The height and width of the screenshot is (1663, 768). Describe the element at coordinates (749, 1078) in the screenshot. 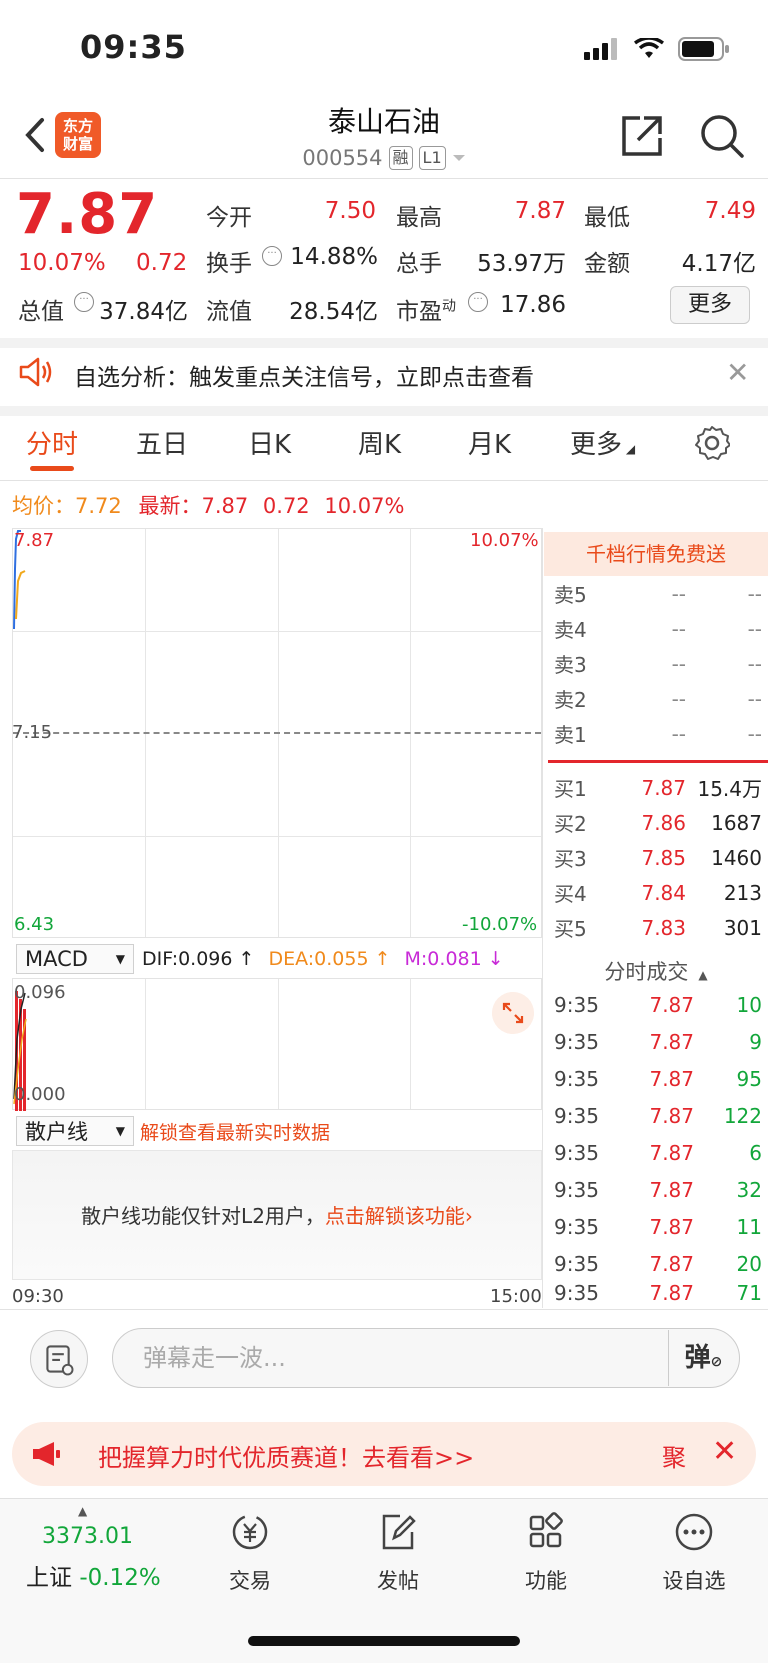

I see `tick-volume: 95` at that location.